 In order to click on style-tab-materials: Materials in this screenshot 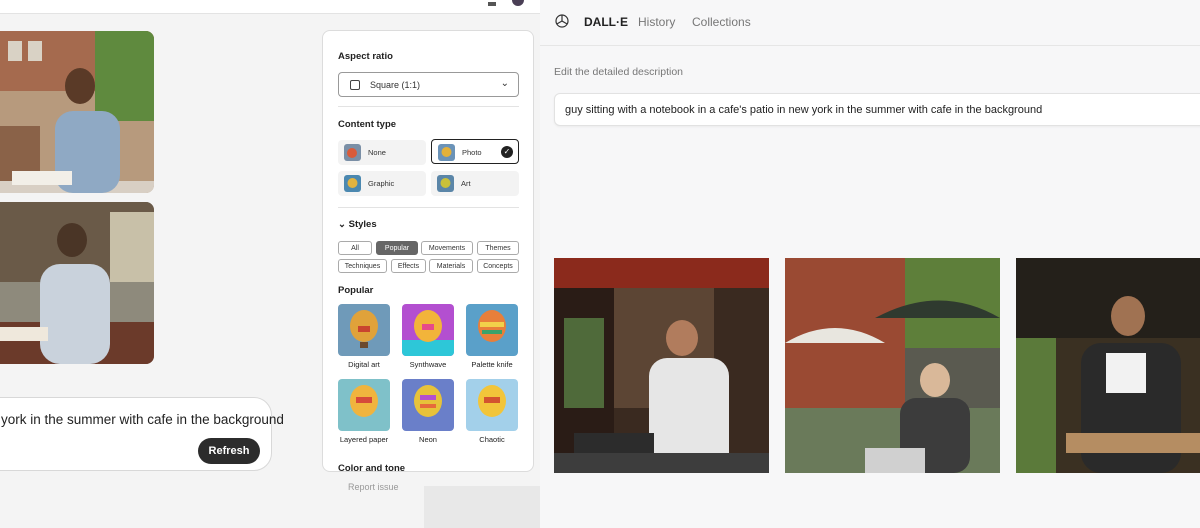, I will do `click(451, 266)`.